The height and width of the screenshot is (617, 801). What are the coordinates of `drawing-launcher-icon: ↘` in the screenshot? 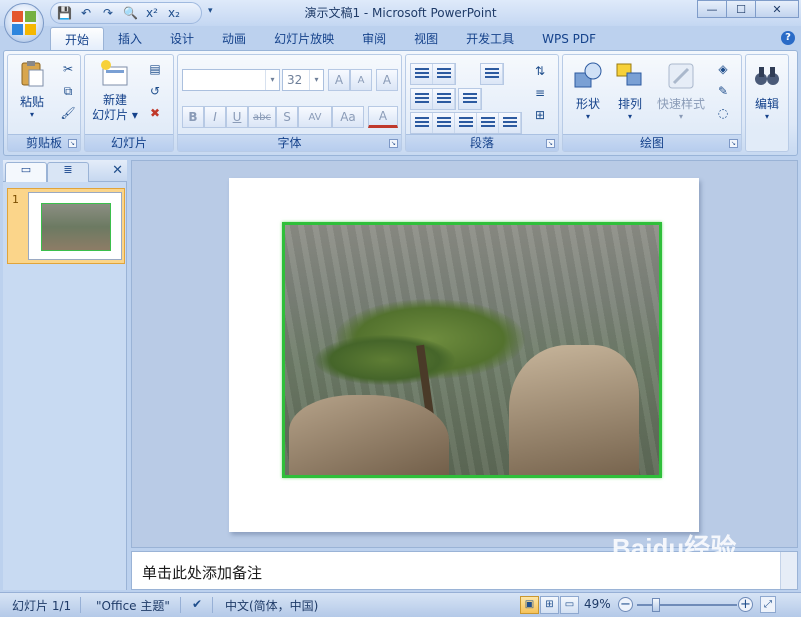 It's located at (733, 143).